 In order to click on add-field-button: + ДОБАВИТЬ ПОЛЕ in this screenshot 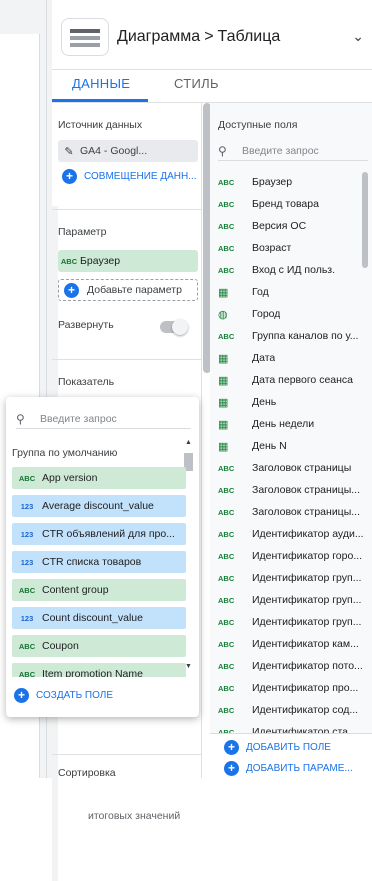, I will do `click(277, 747)`.